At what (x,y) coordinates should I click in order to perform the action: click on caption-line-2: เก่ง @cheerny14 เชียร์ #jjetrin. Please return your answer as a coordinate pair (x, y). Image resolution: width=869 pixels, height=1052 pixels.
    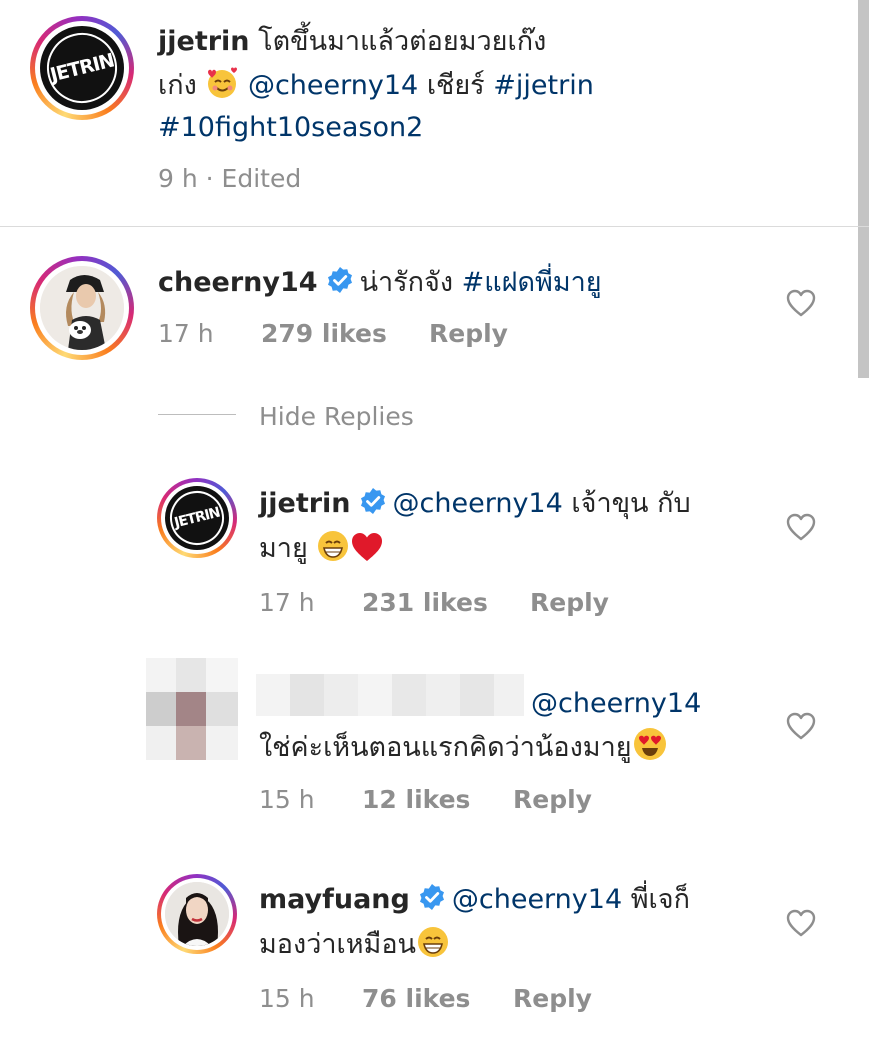
    Looking at the image, I should click on (376, 89).